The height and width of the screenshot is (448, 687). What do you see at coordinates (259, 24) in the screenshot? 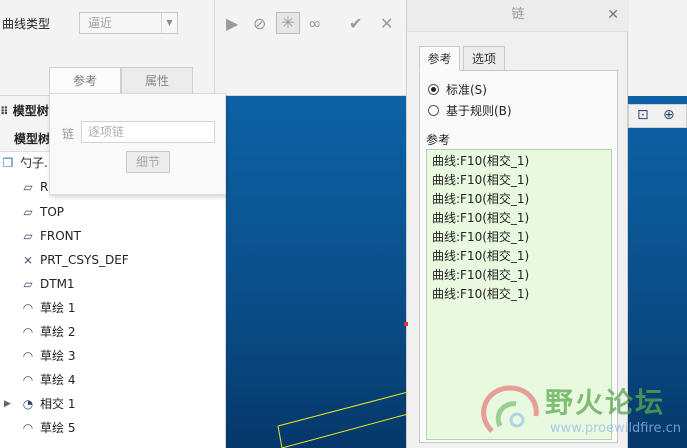
I see `stop-icon: ⊘` at bounding box center [259, 24].